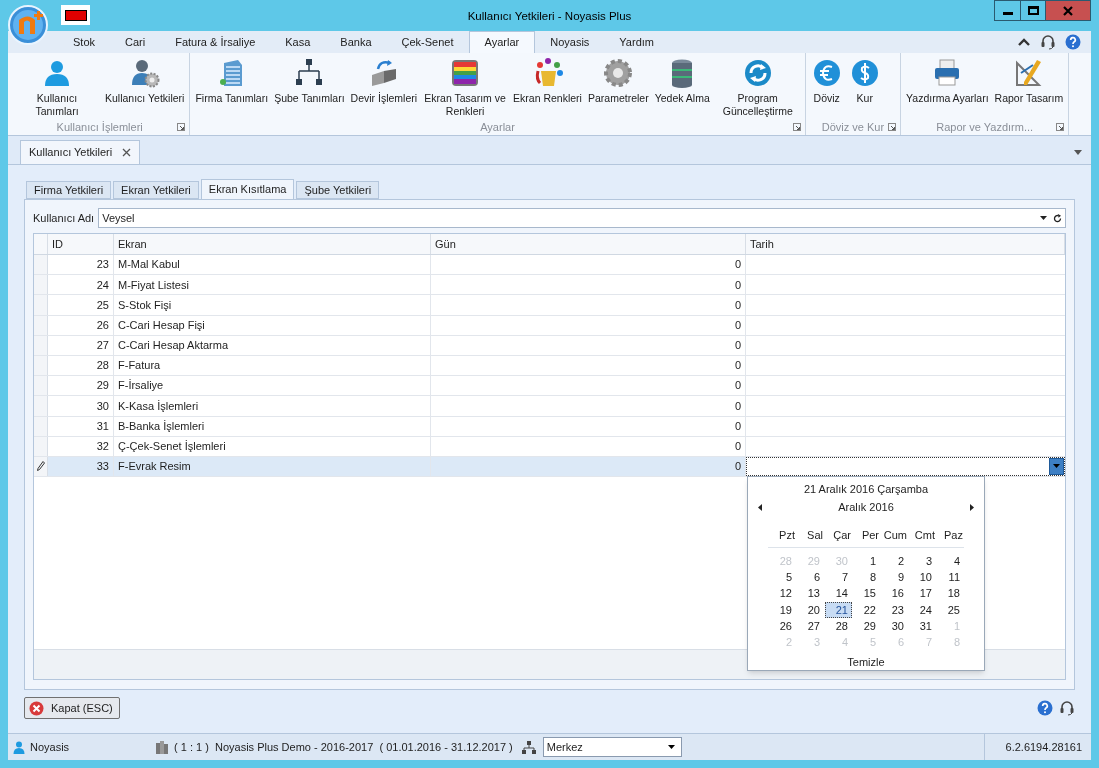 The width and height of the screenshot is (1099, 768). Describe the element at coordinates (842, 535) in the screenshot. I see `weekday-label: Çar` at that location.